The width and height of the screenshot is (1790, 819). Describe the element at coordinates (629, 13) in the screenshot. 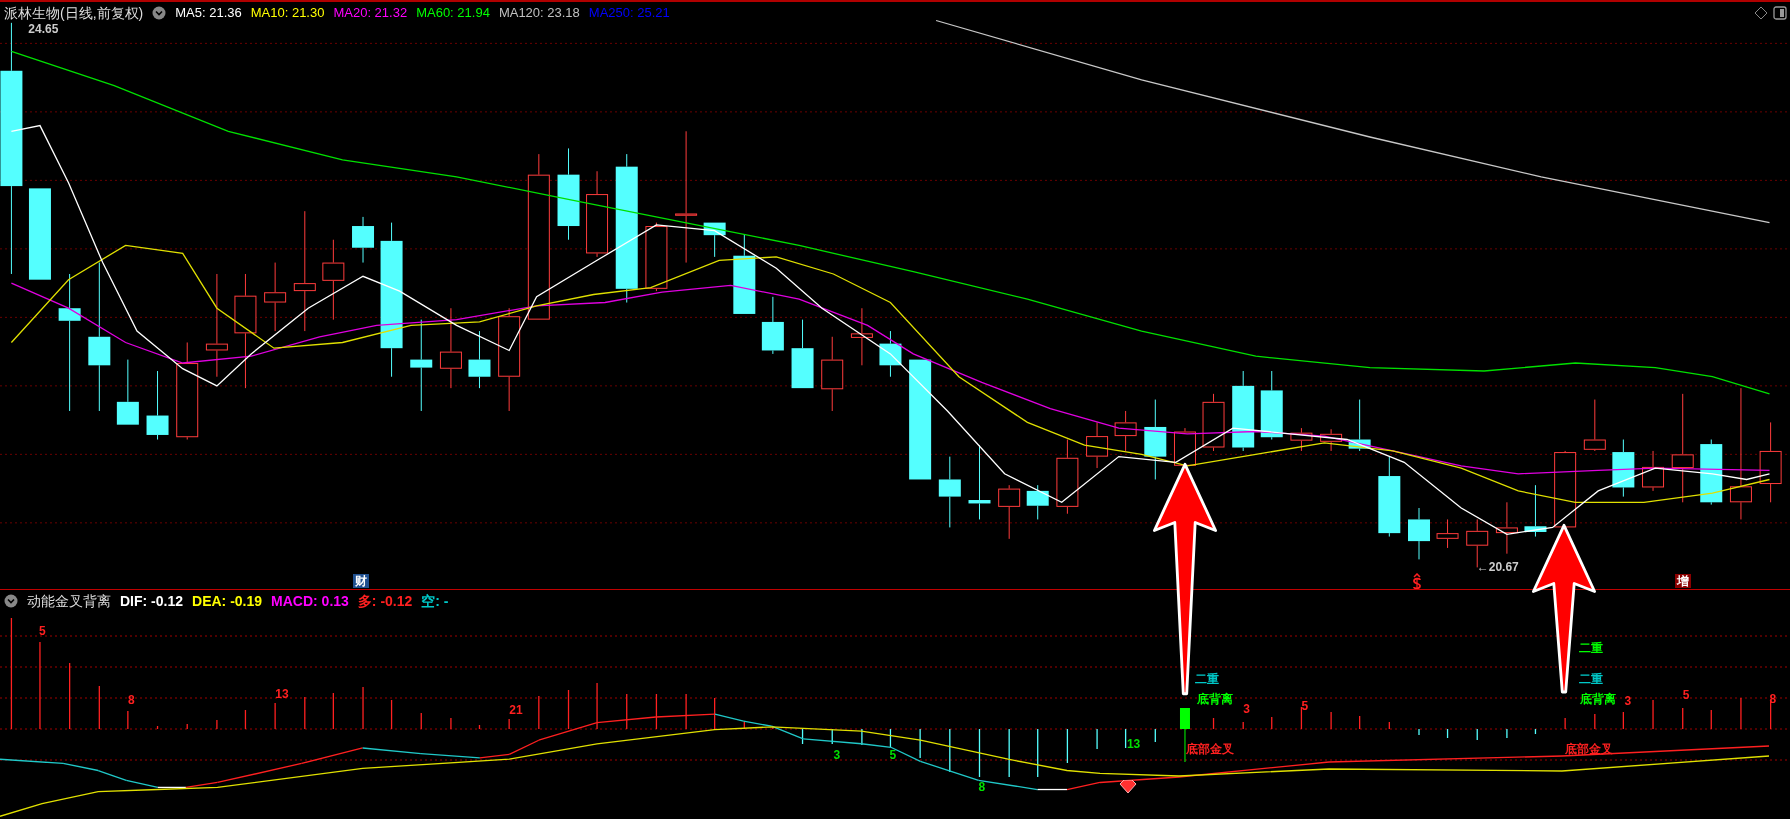

I see `indicator-value: MA250: 25.21` at that location.